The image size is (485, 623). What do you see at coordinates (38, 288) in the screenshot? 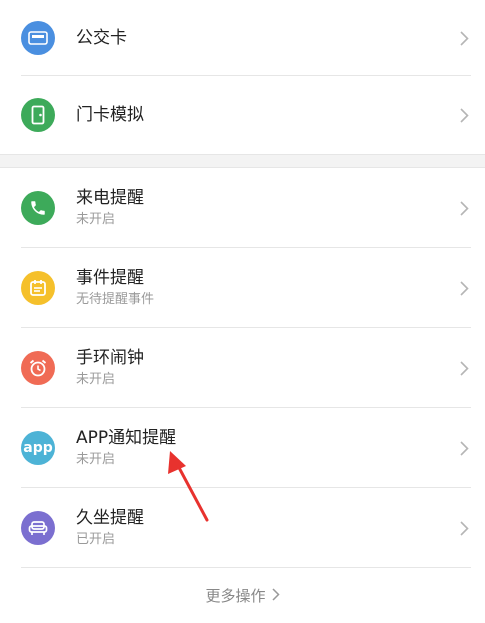
I see `calendar-icon` at bounding box center [38, 288].